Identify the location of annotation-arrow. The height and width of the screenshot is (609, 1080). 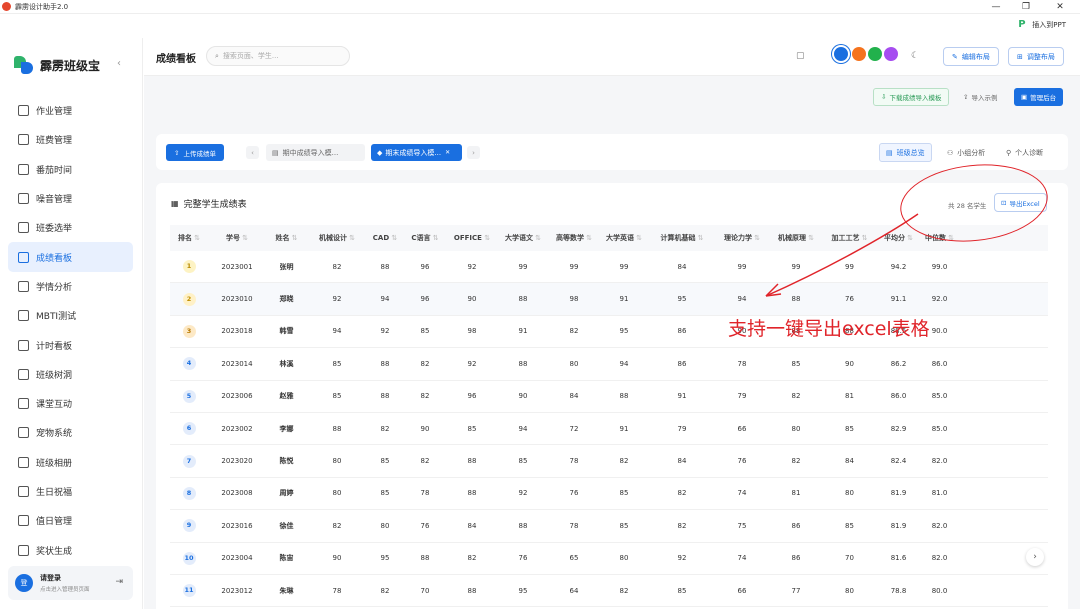
(842, 255).